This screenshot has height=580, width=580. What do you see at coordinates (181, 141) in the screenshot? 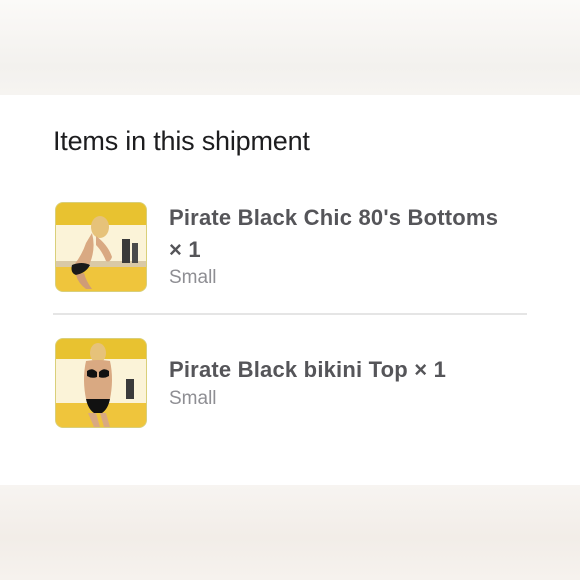
I see `section-title: Items in this shipment` at bounding box center [181, 141].